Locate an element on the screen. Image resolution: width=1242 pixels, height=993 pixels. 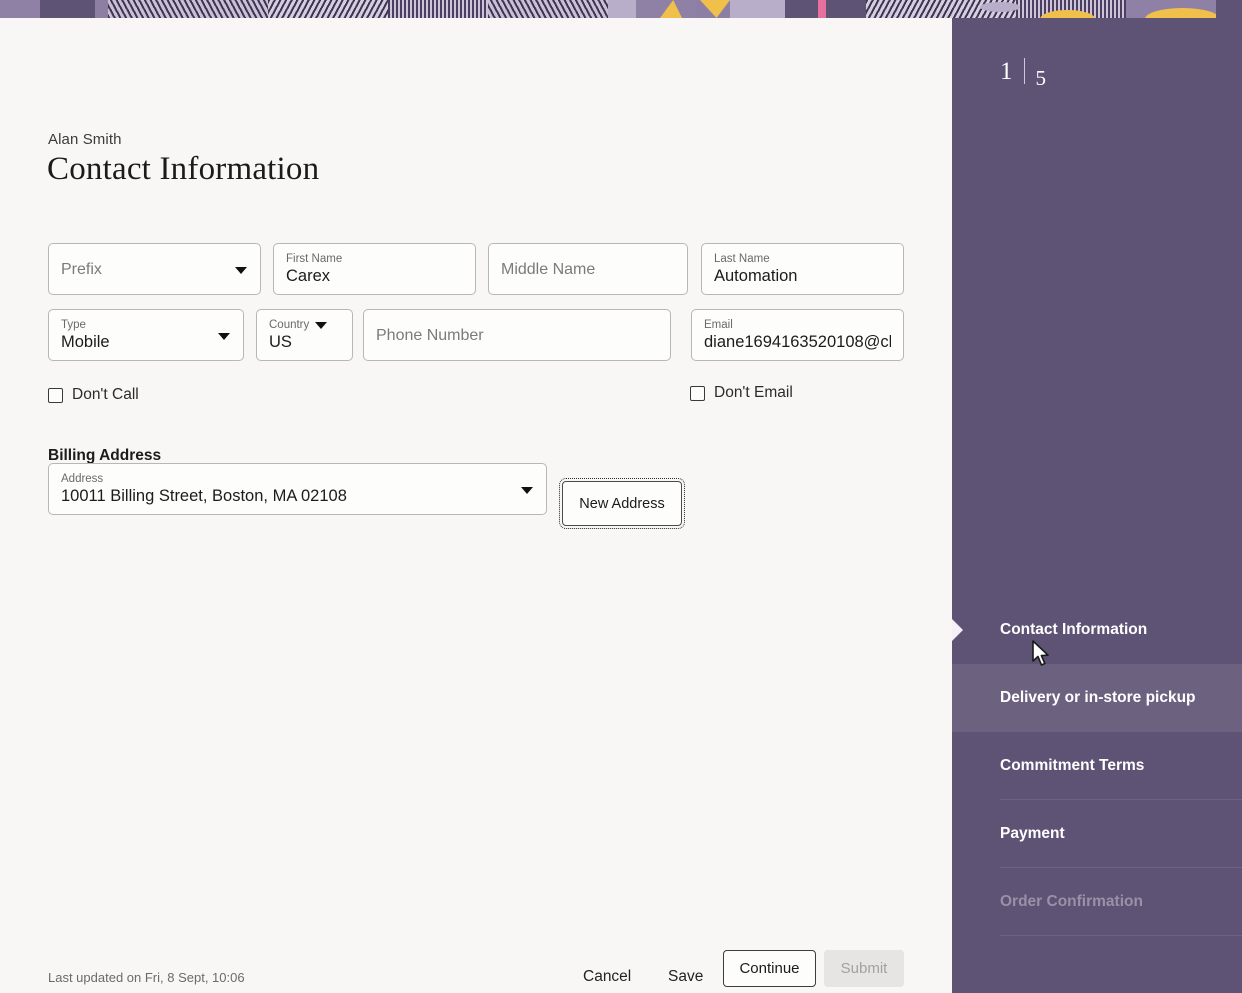
new-address-button: New Address is located at coordinates (622, 503).